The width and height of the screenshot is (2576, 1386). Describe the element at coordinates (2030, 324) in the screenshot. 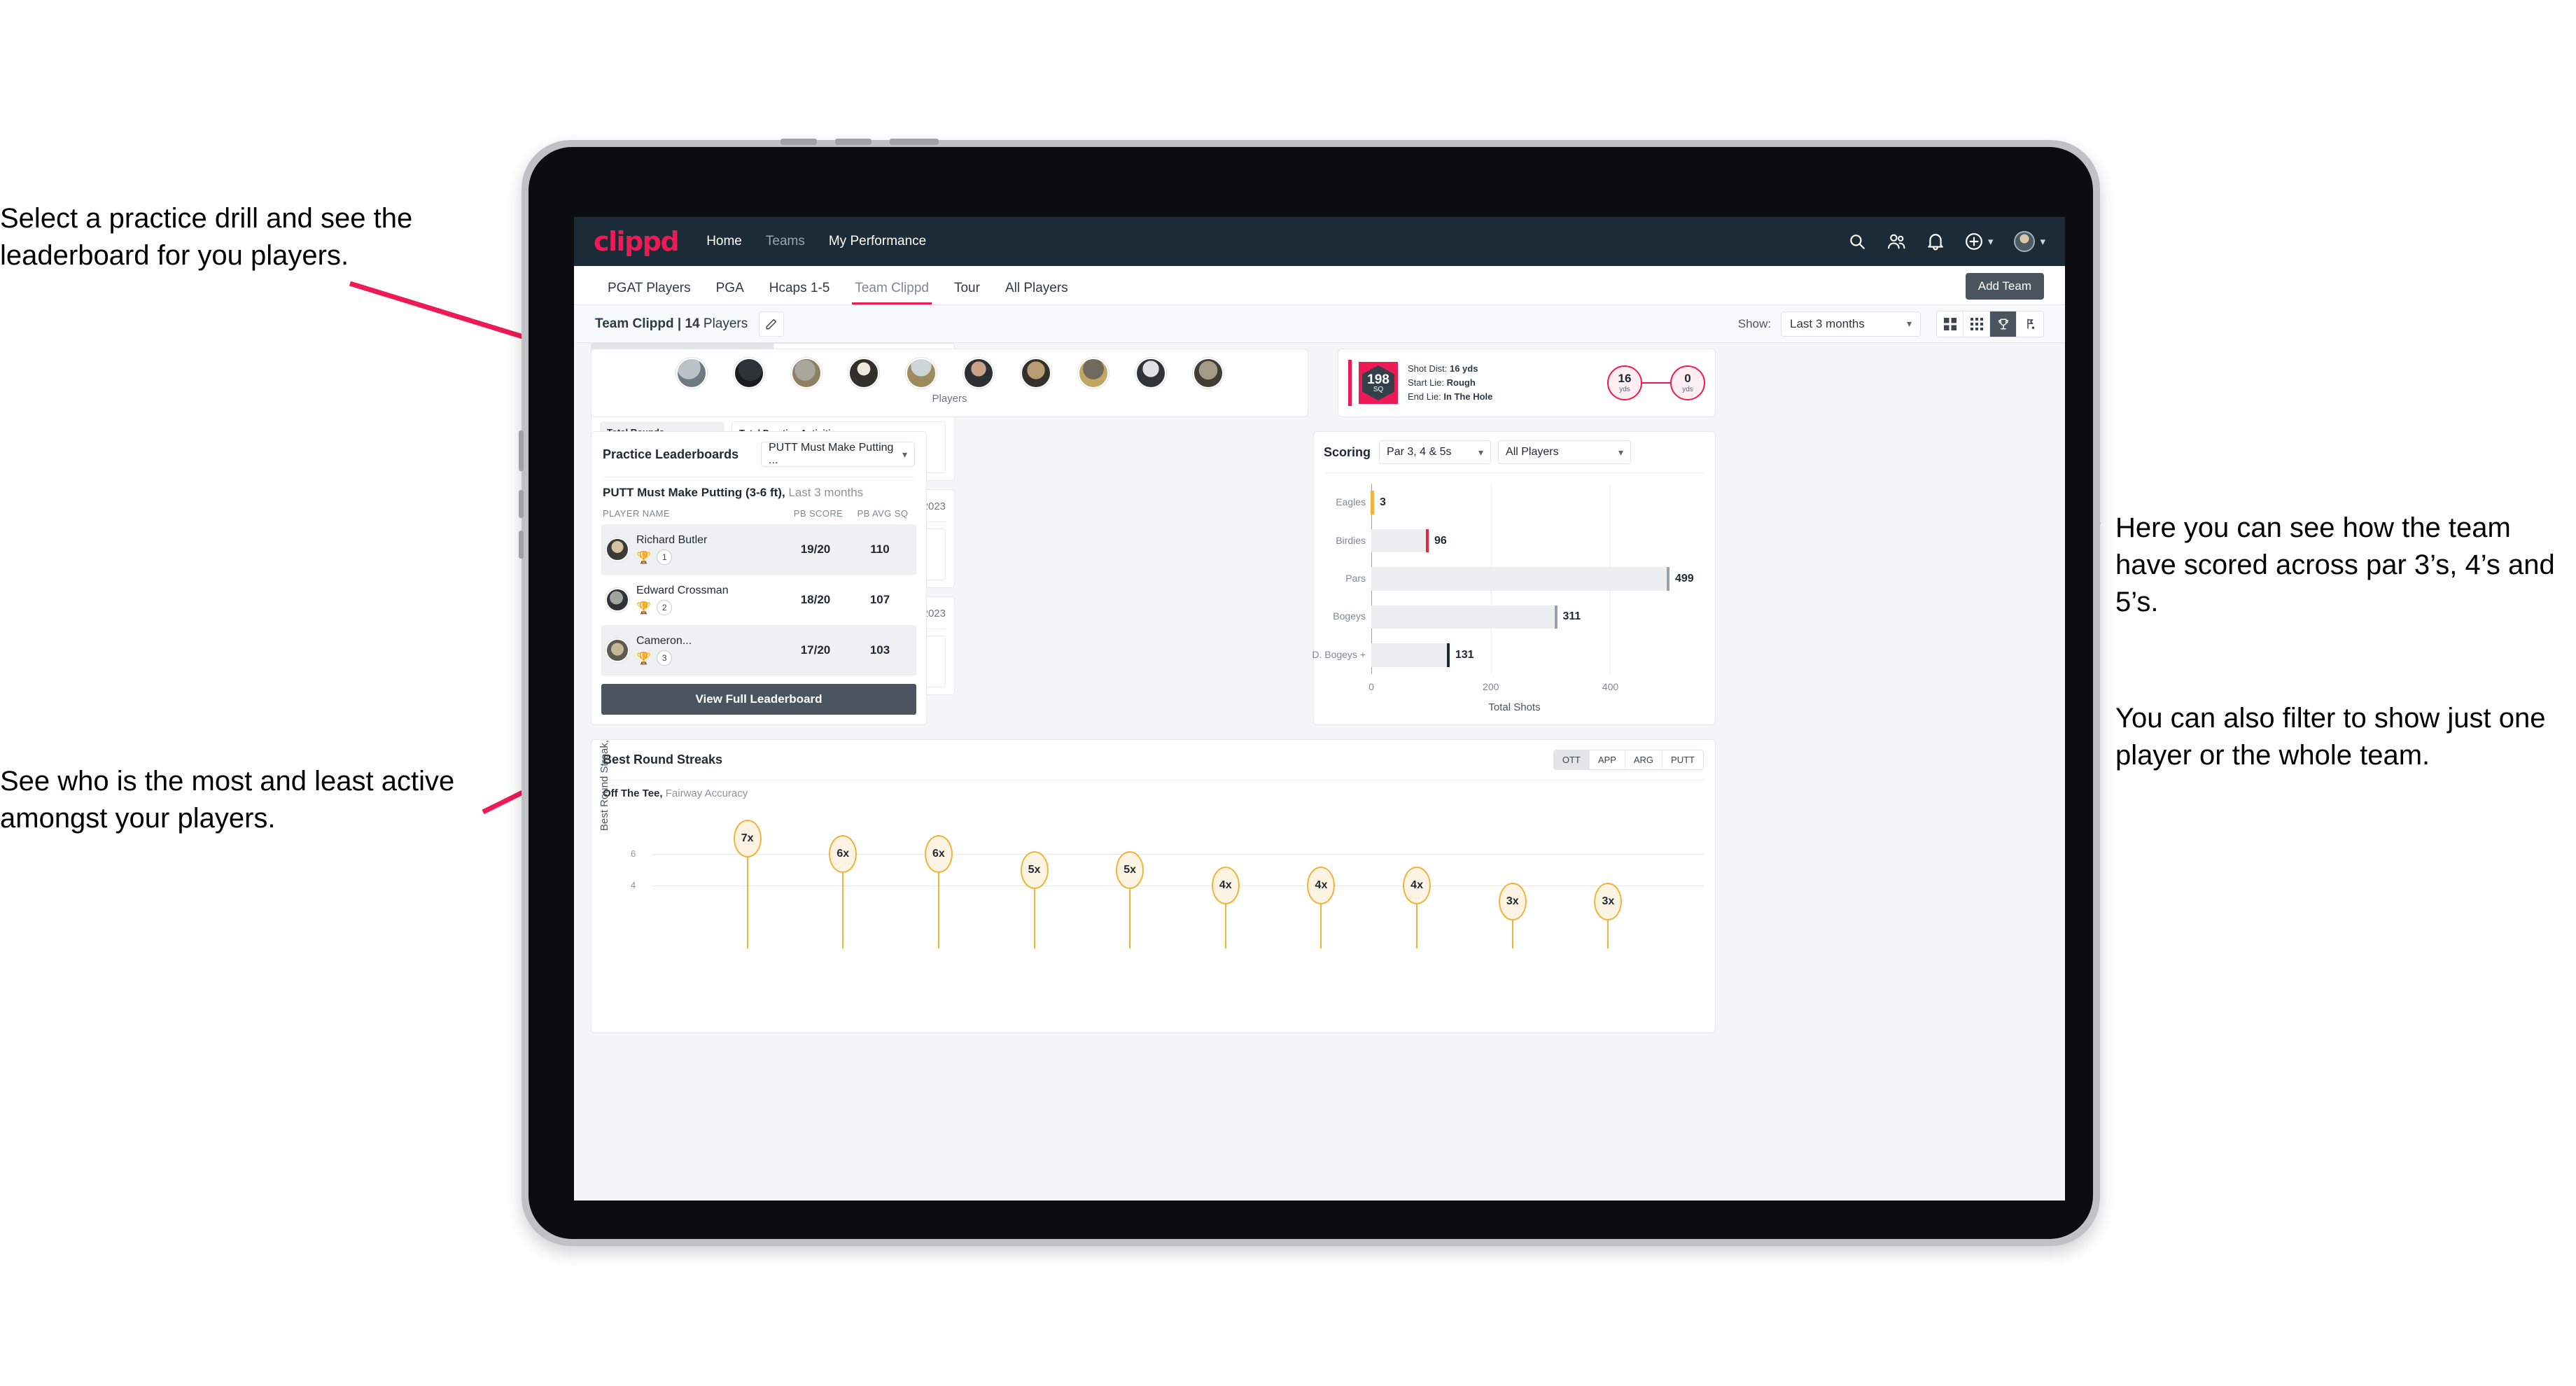

I see `flag-icon` at that location.